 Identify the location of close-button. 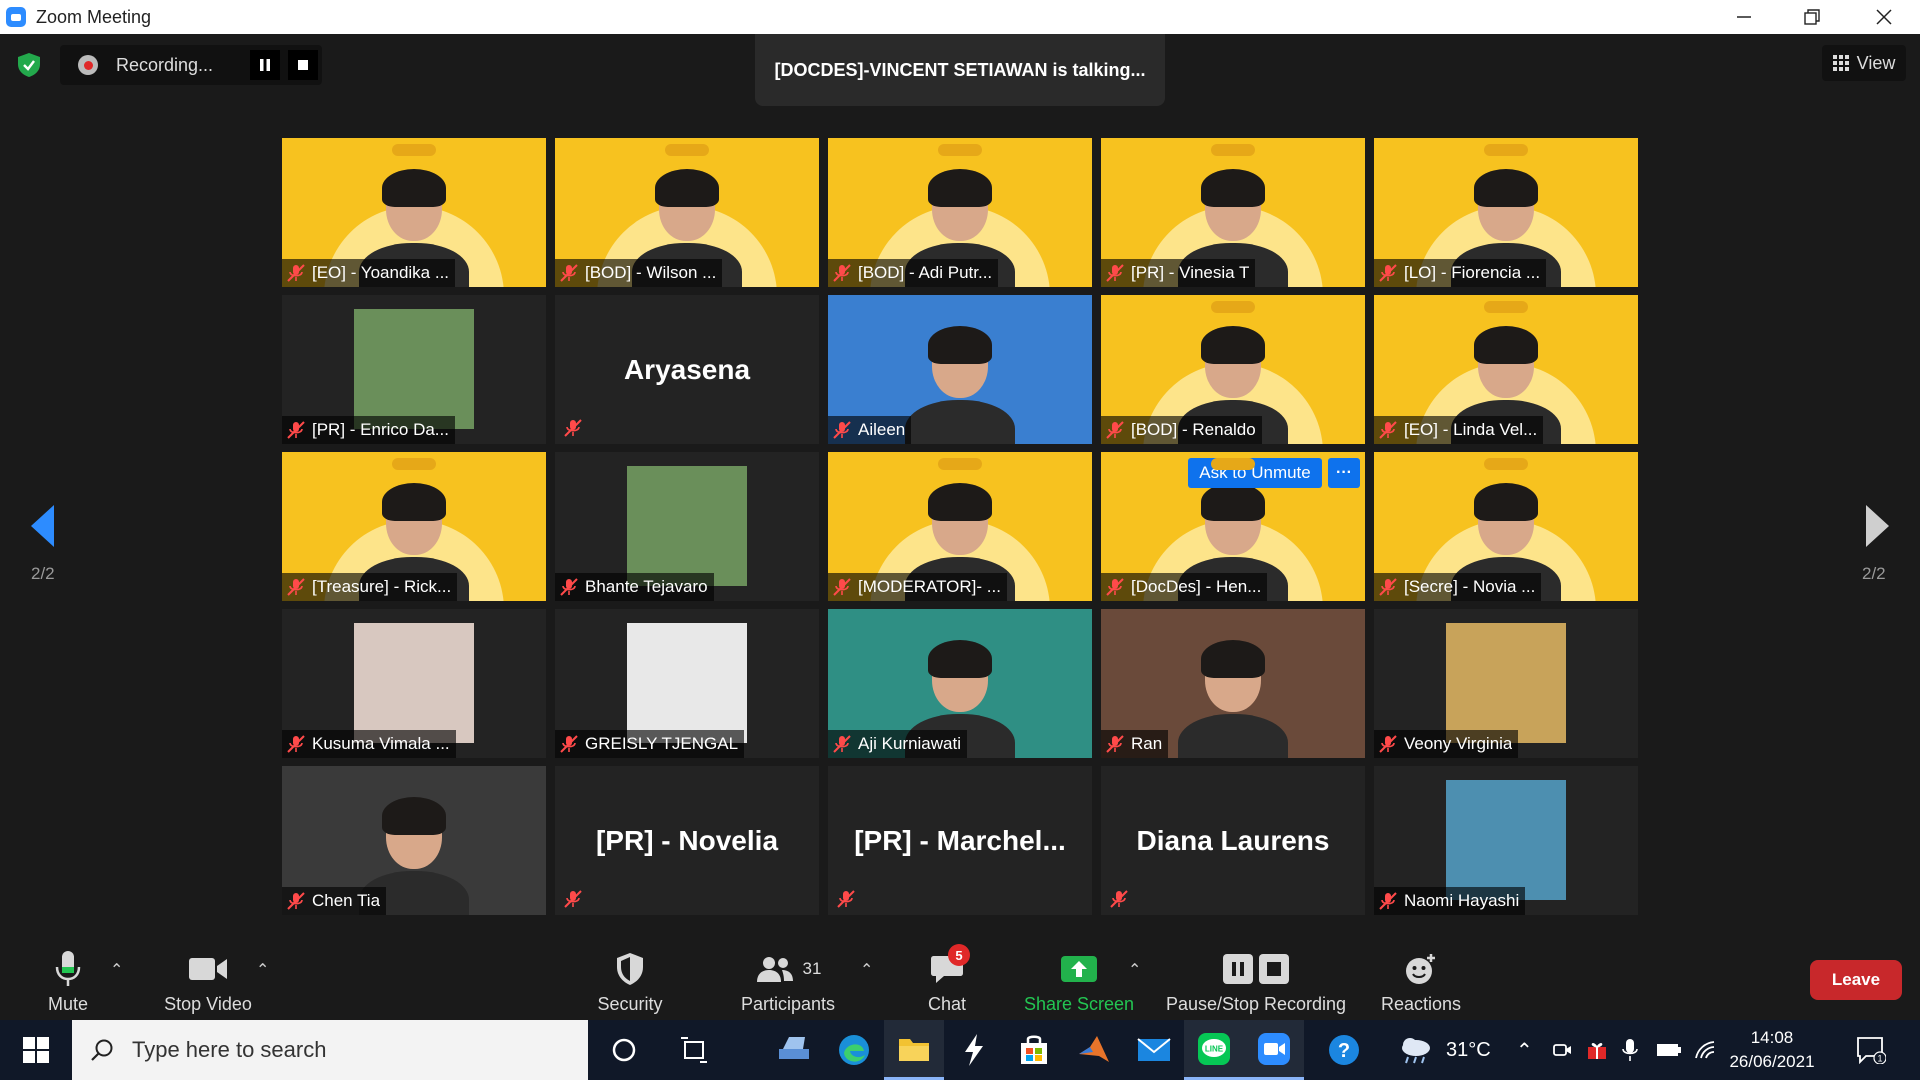
(1884, 17).